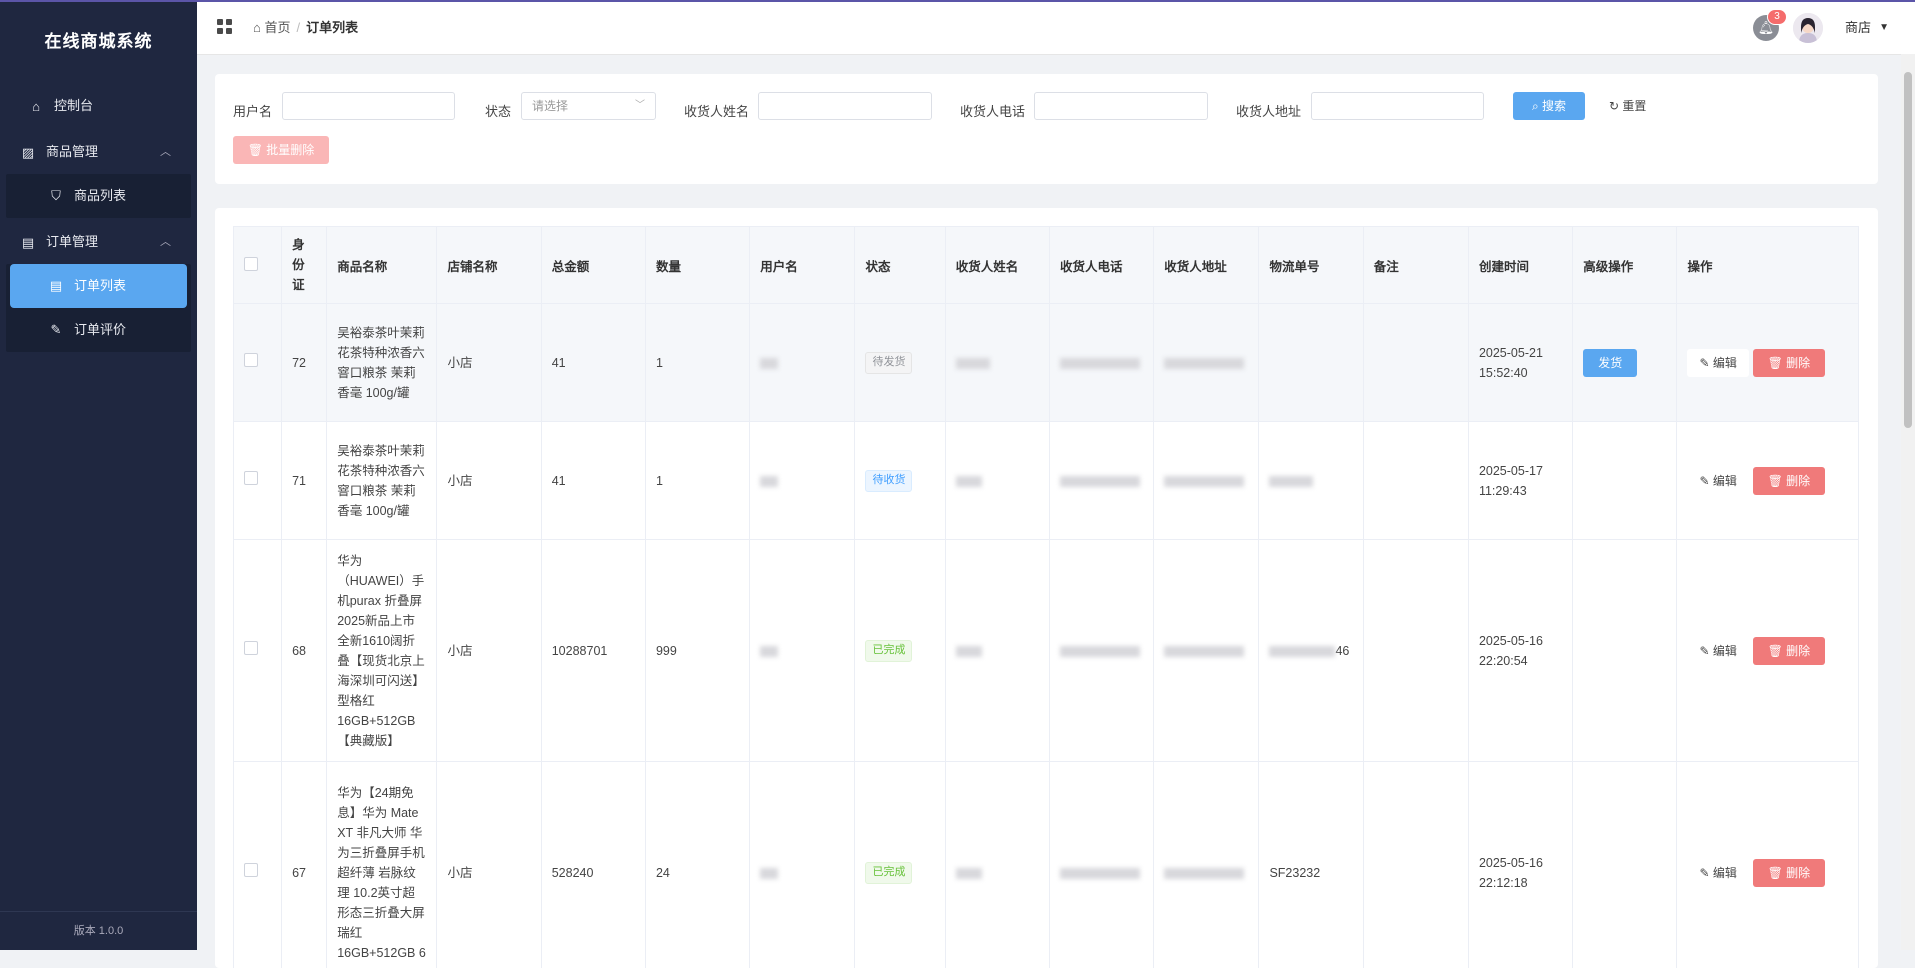 This screenshot has height=968, width=1915. Describe the element at coordinates (1549, 106) in the screenshot. I see `search-button: ⌕ 搜索` at that location.